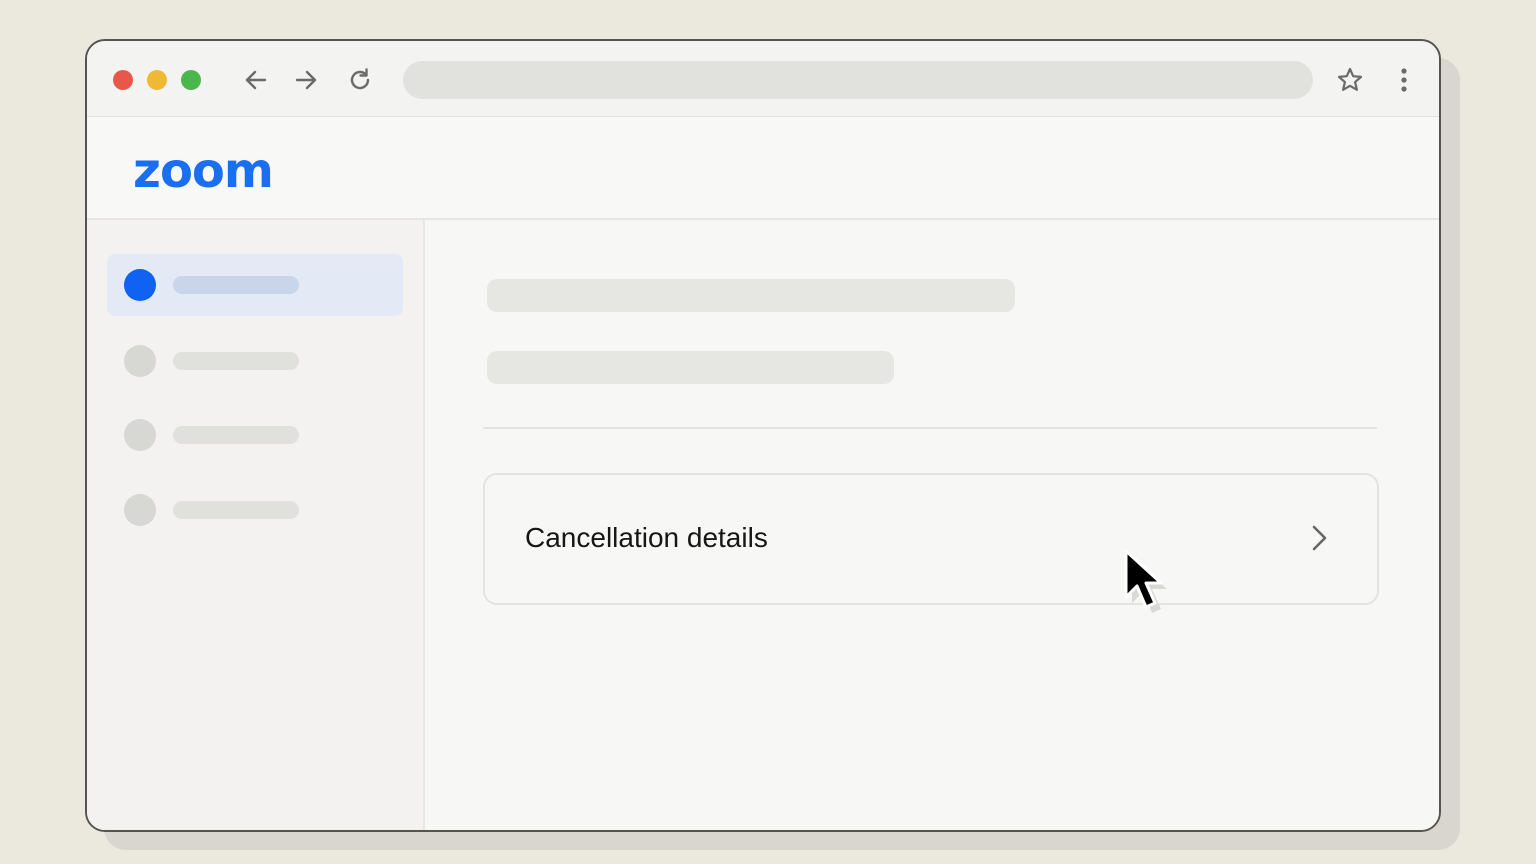 The image size is (1536, 864). What do you see at coordinates (256, 80) in the screenshot?
I see `back-arrow-icon` at bounding box center [256, 80].